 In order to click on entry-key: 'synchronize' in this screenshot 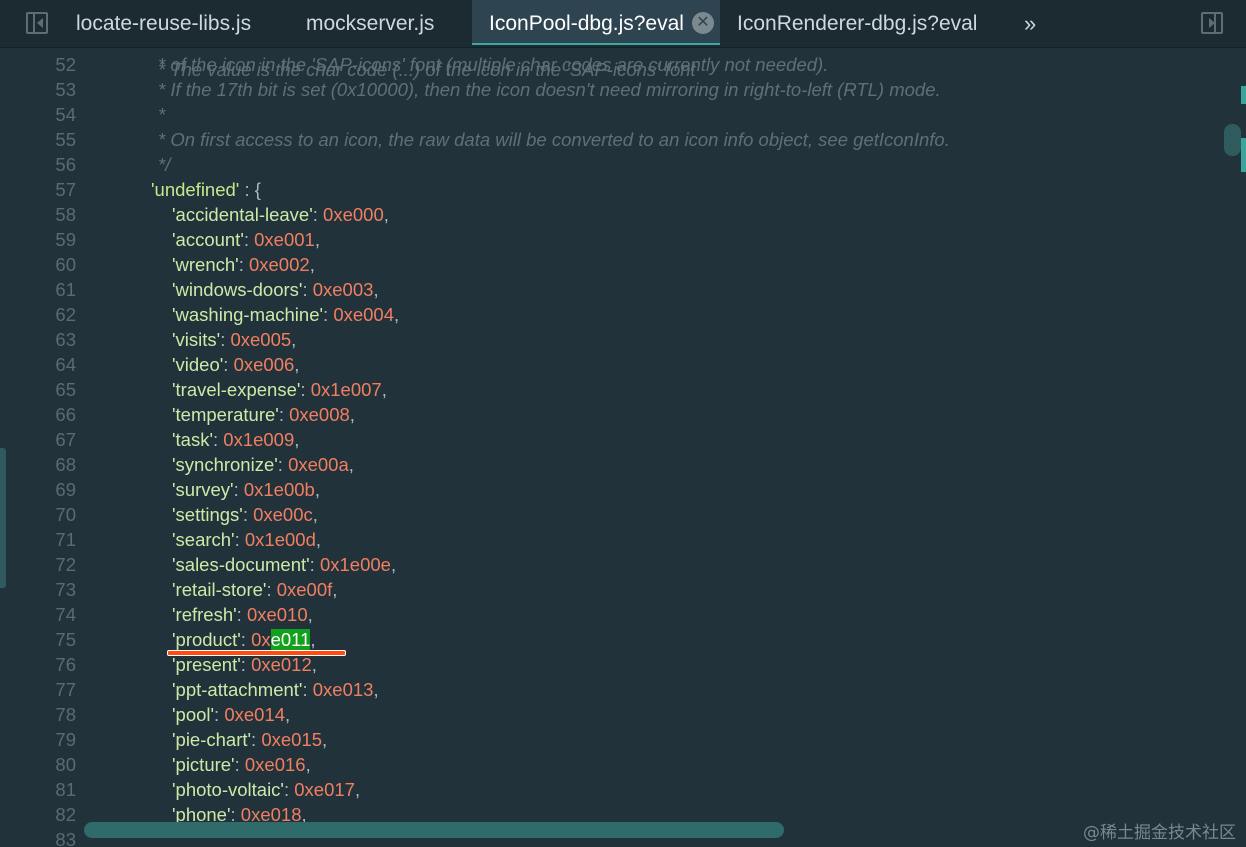, I will do `click(225, 464)`.